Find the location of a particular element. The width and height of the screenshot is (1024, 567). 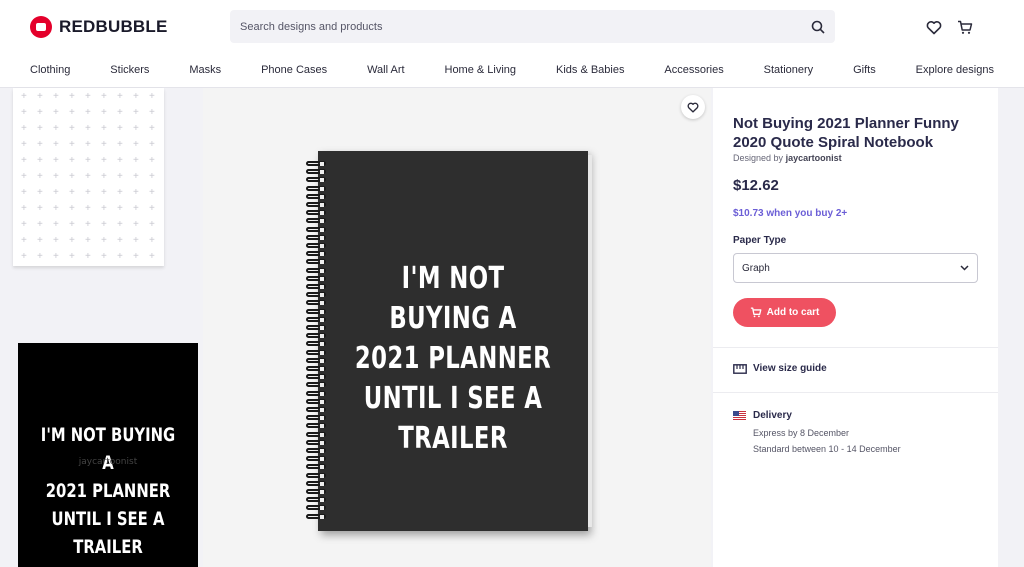

spiral-binding is located at coordinates (316, 341).